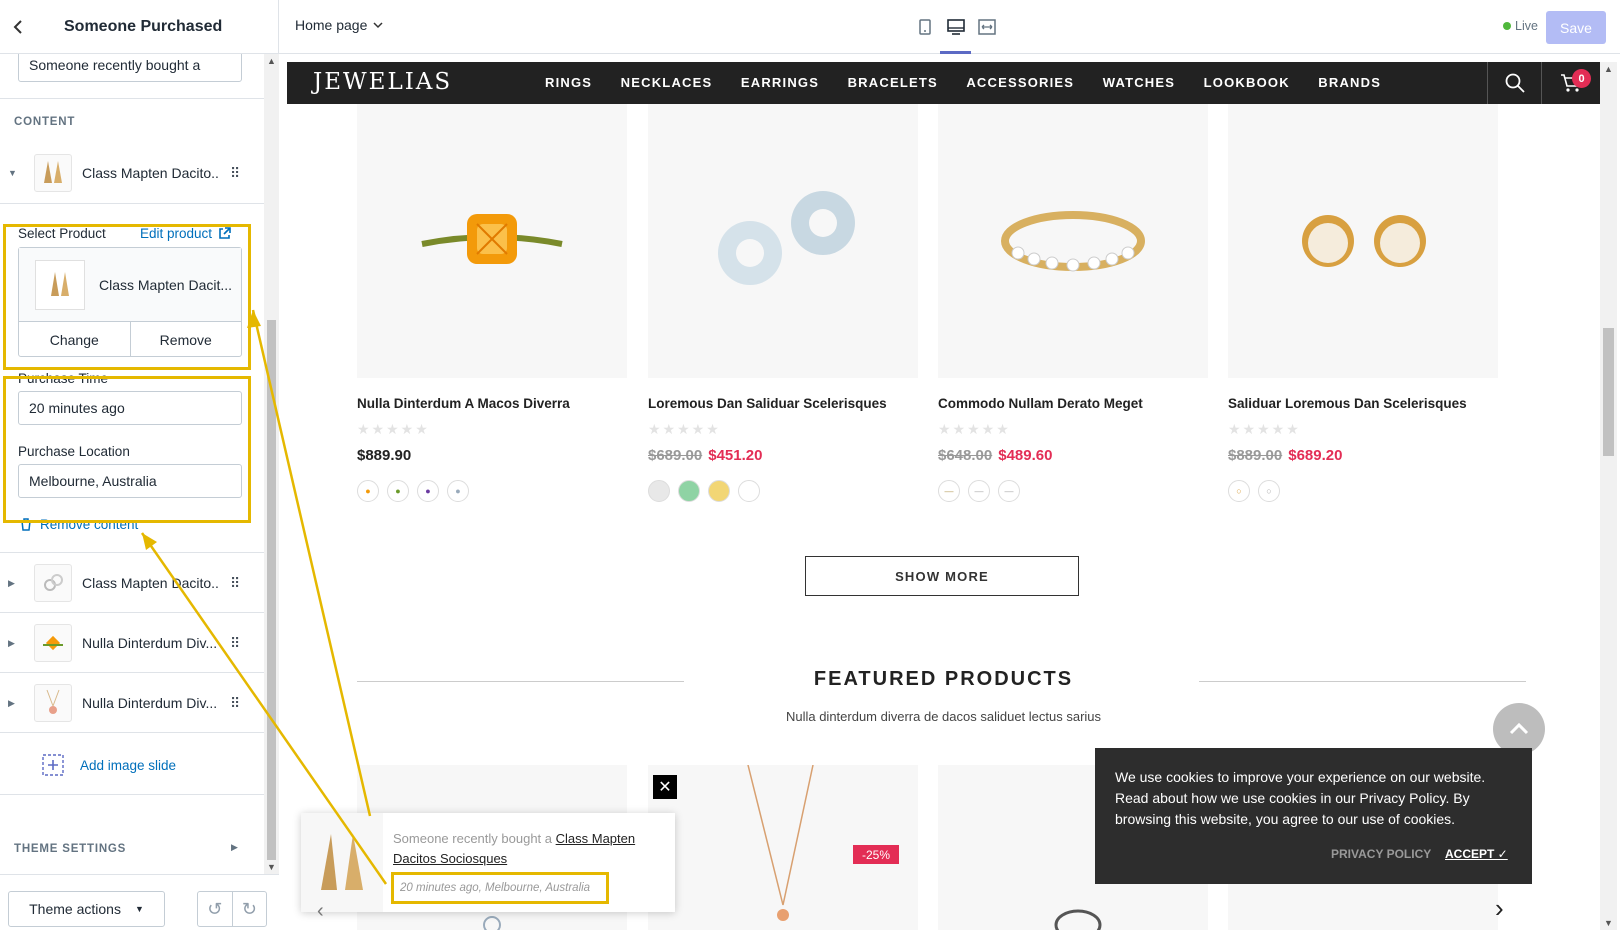  I want to click on nav-link-watches: WATCHES, so click(1139, 83).